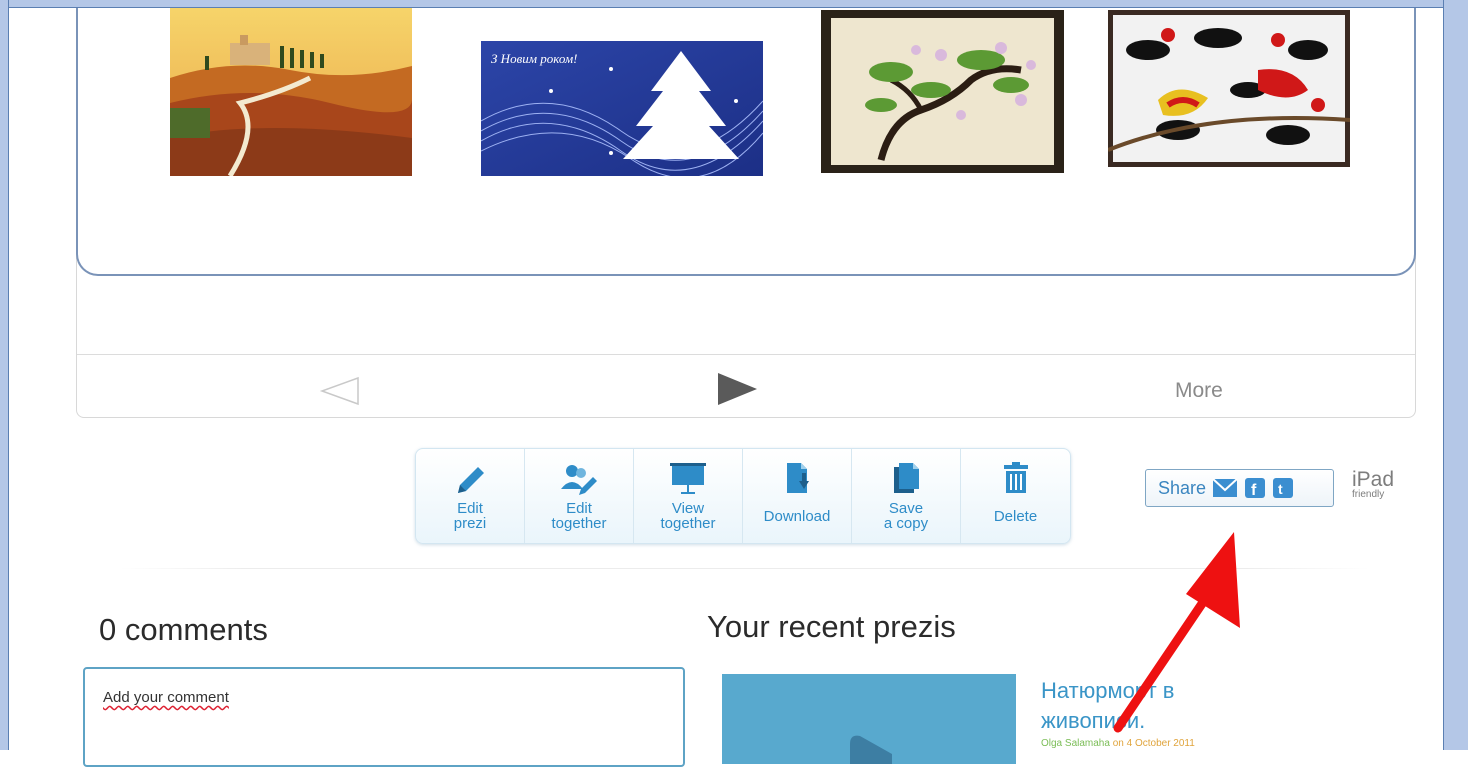 The height and width of the screenshot is (769, 1468). I want to click on recent-prezi-thumbnail, so click(869, 719).